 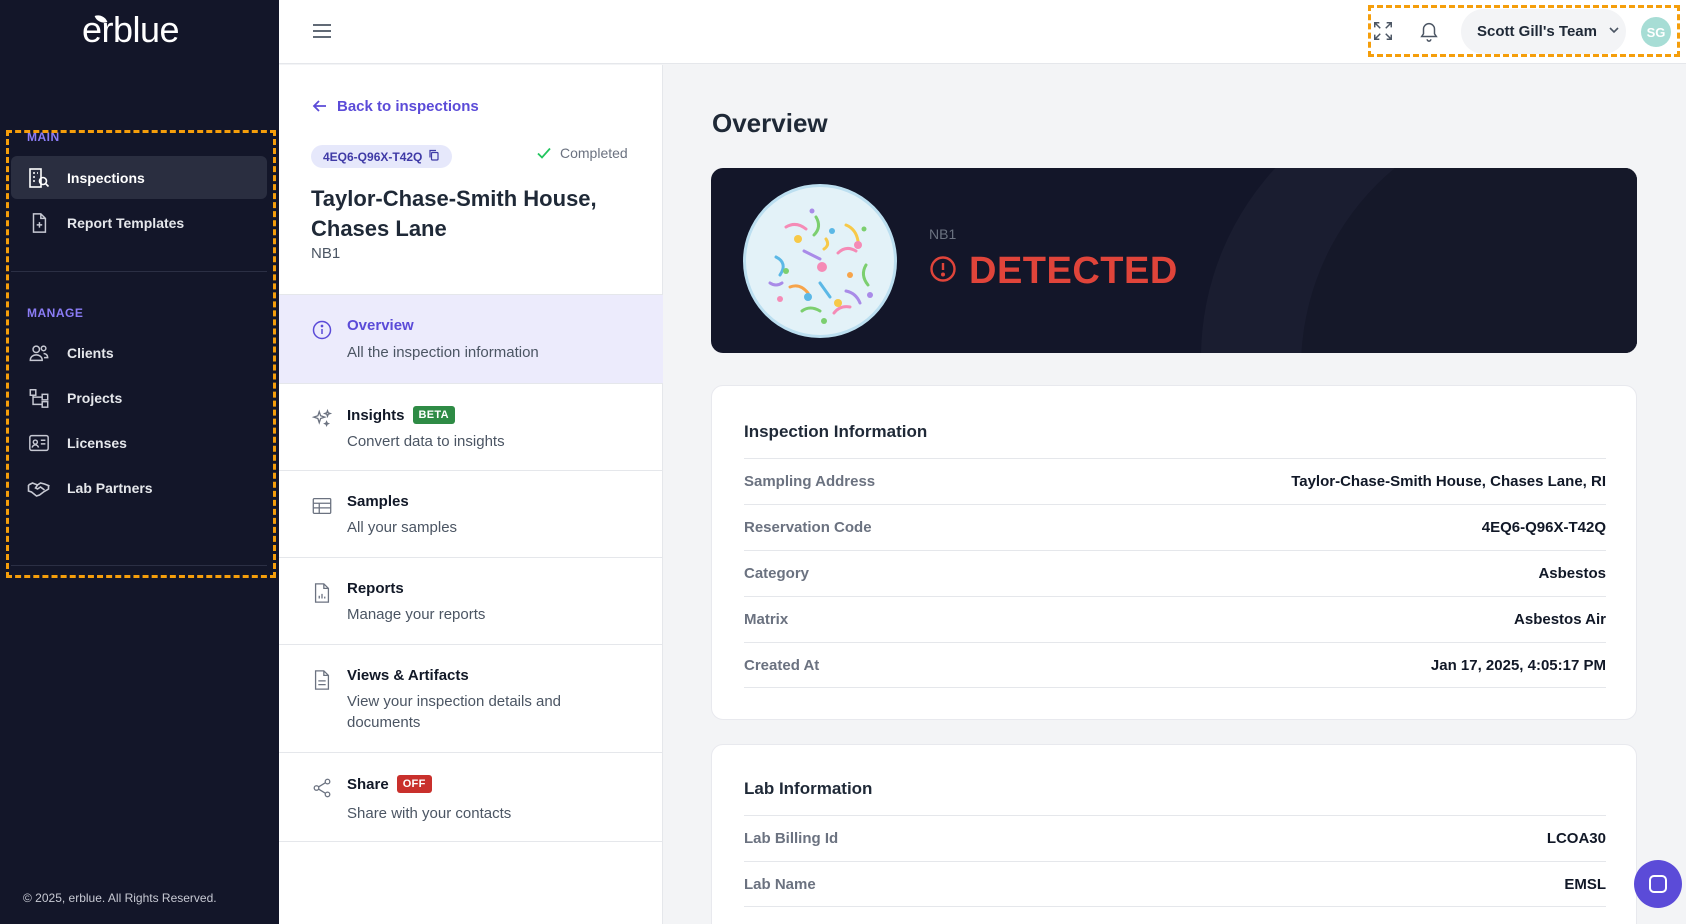 I want to click on chat-launcher-button, so click(x=1658, y=884).